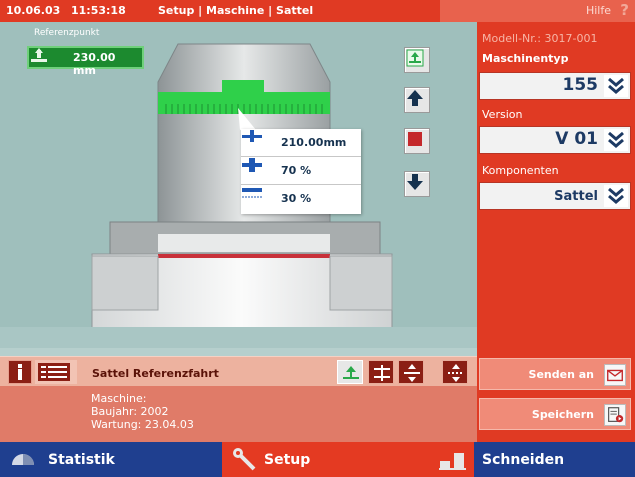  What do you see at coordinates (238, 371) in the screenshot?
I see `action-strip: Sattel Referenzfahrt` at bounding box center [238, 371].